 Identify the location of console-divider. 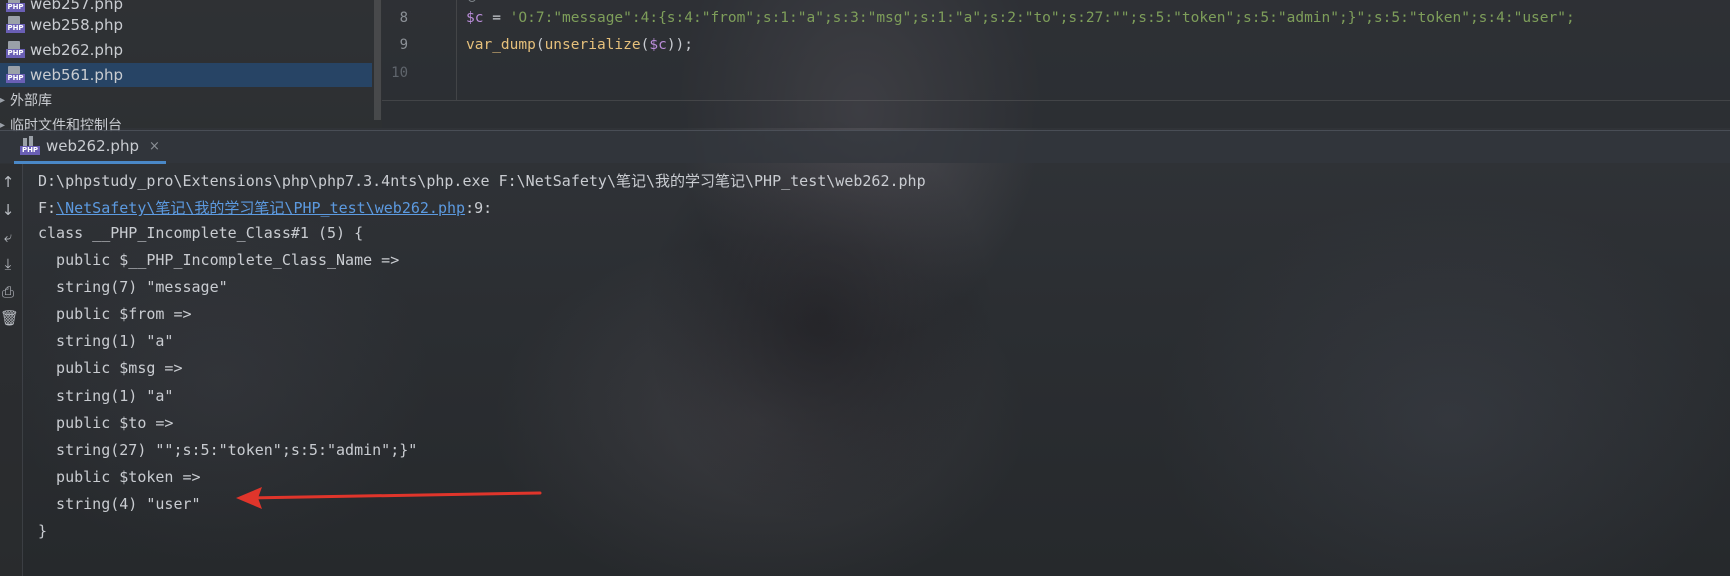
(22, 370).